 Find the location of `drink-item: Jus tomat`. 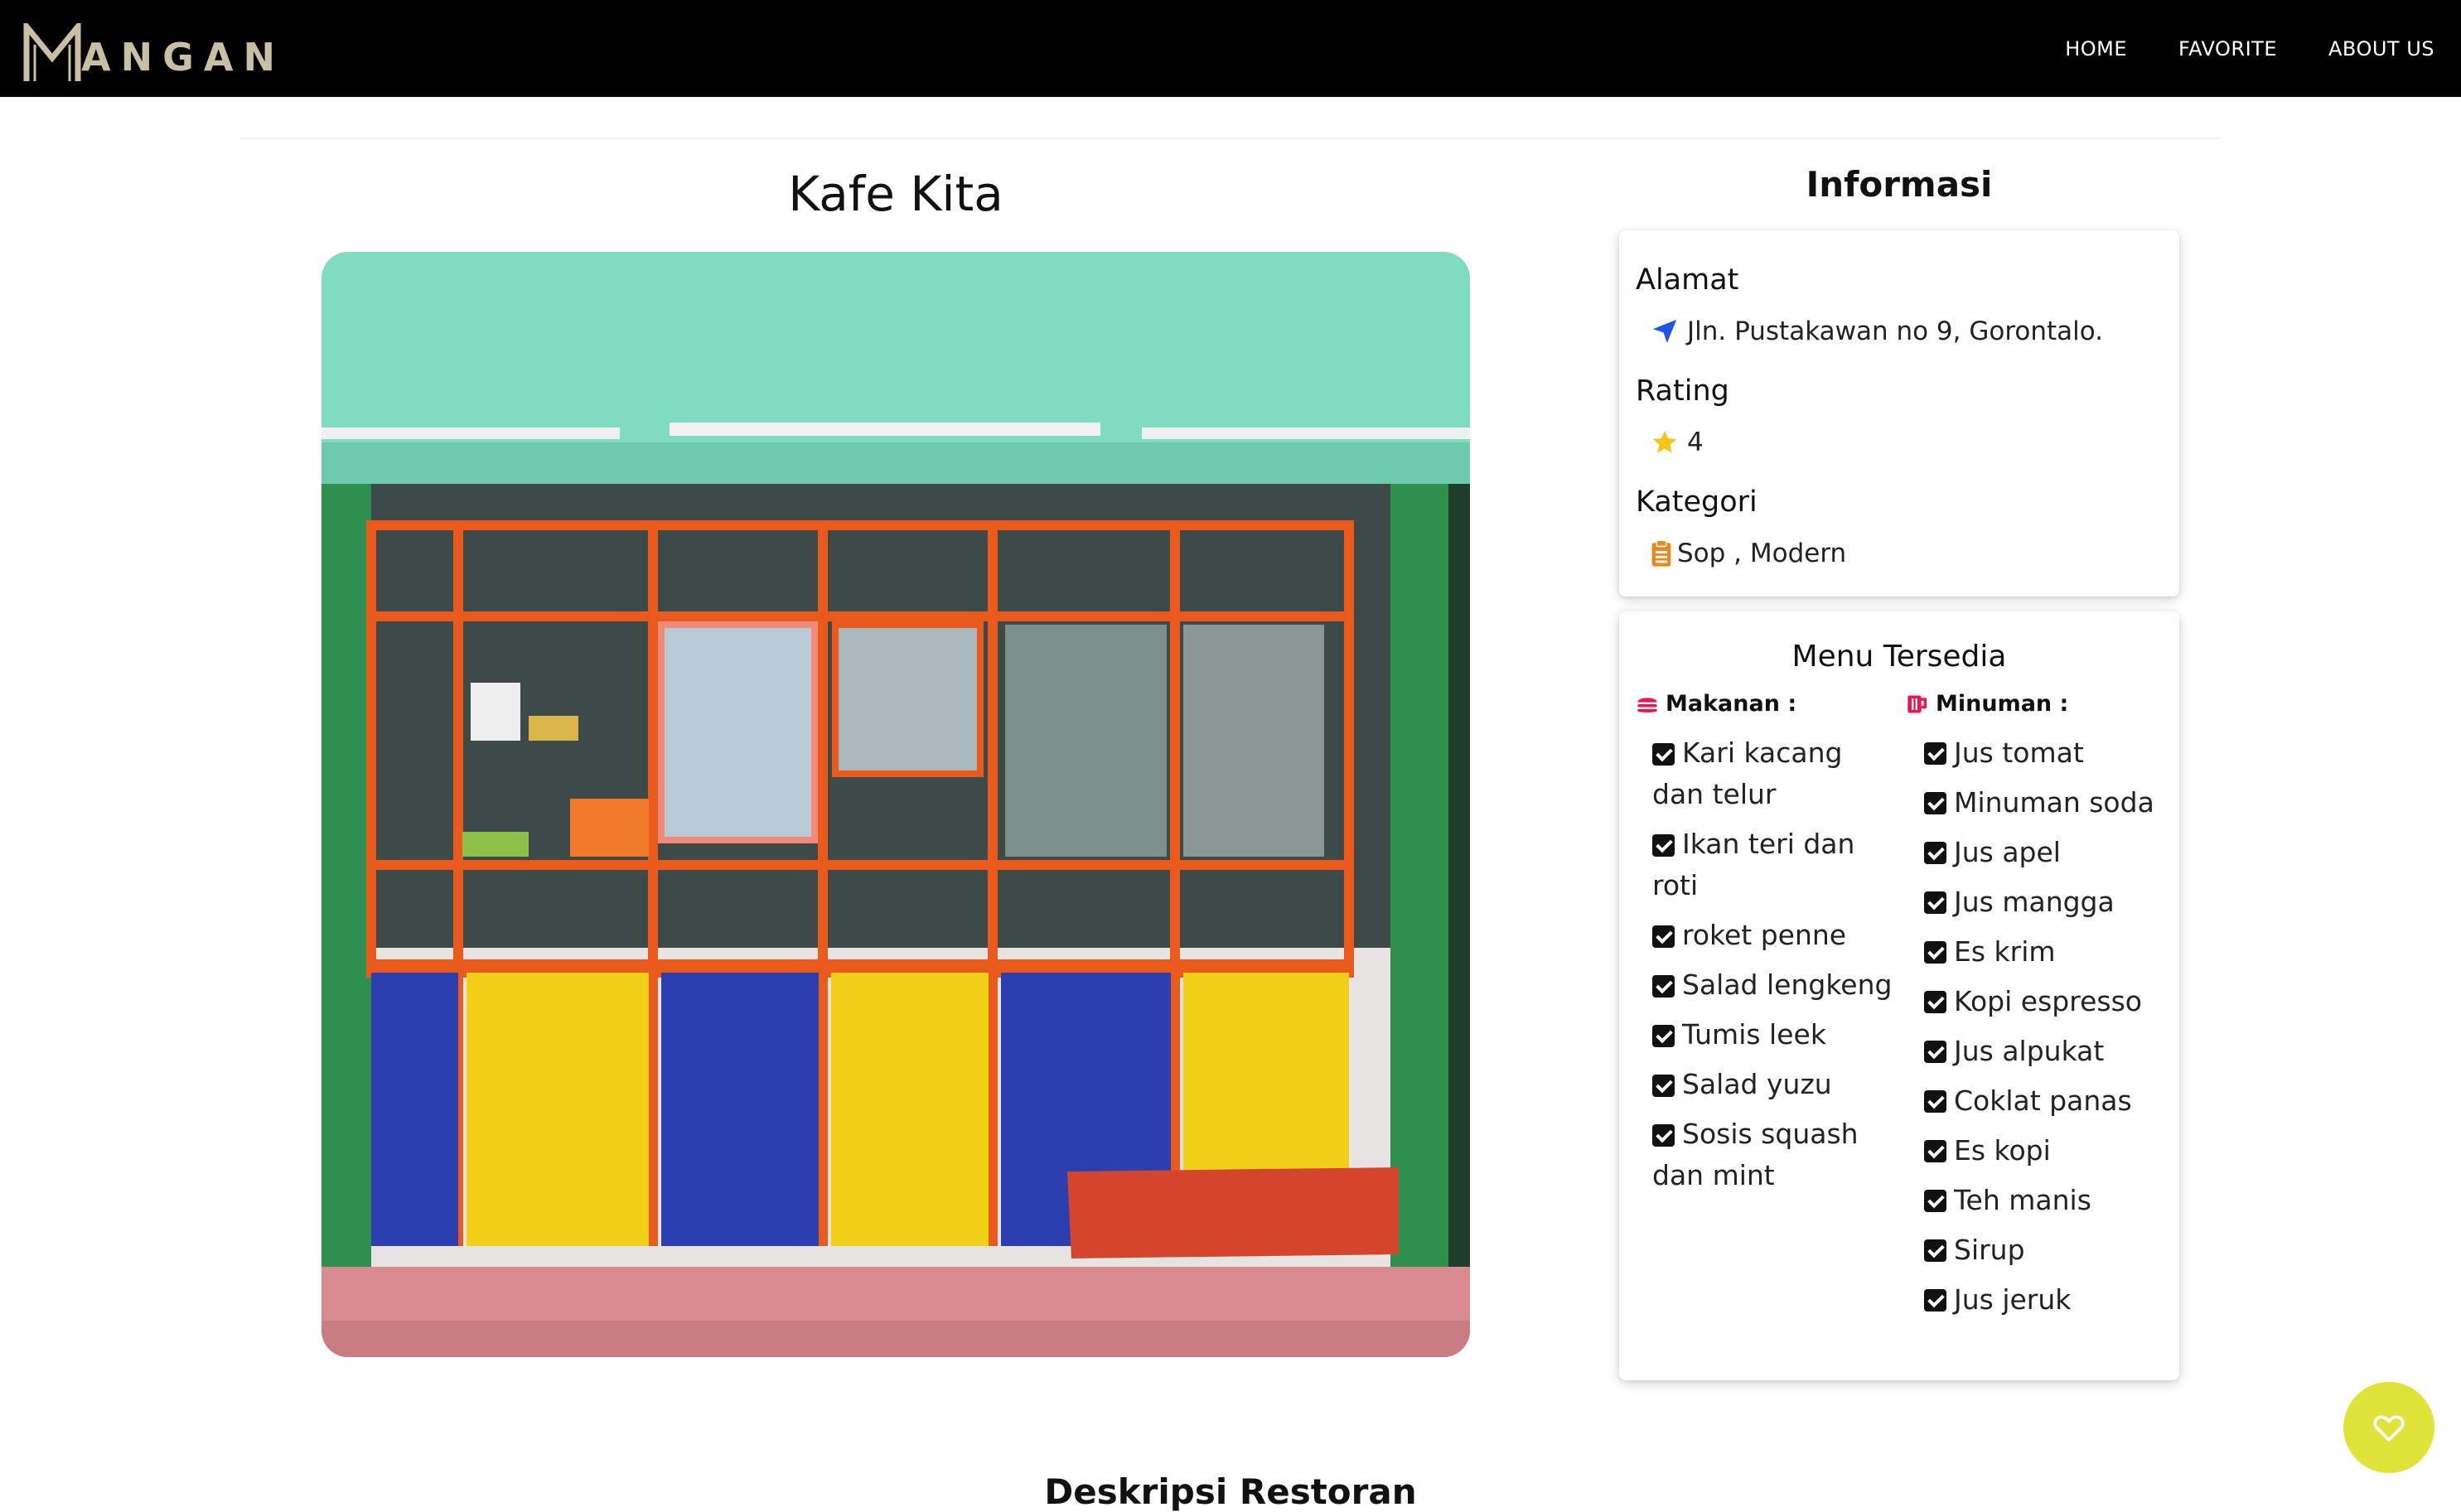

drink-item: Jus tomat is located at coordinates (2019, 753).